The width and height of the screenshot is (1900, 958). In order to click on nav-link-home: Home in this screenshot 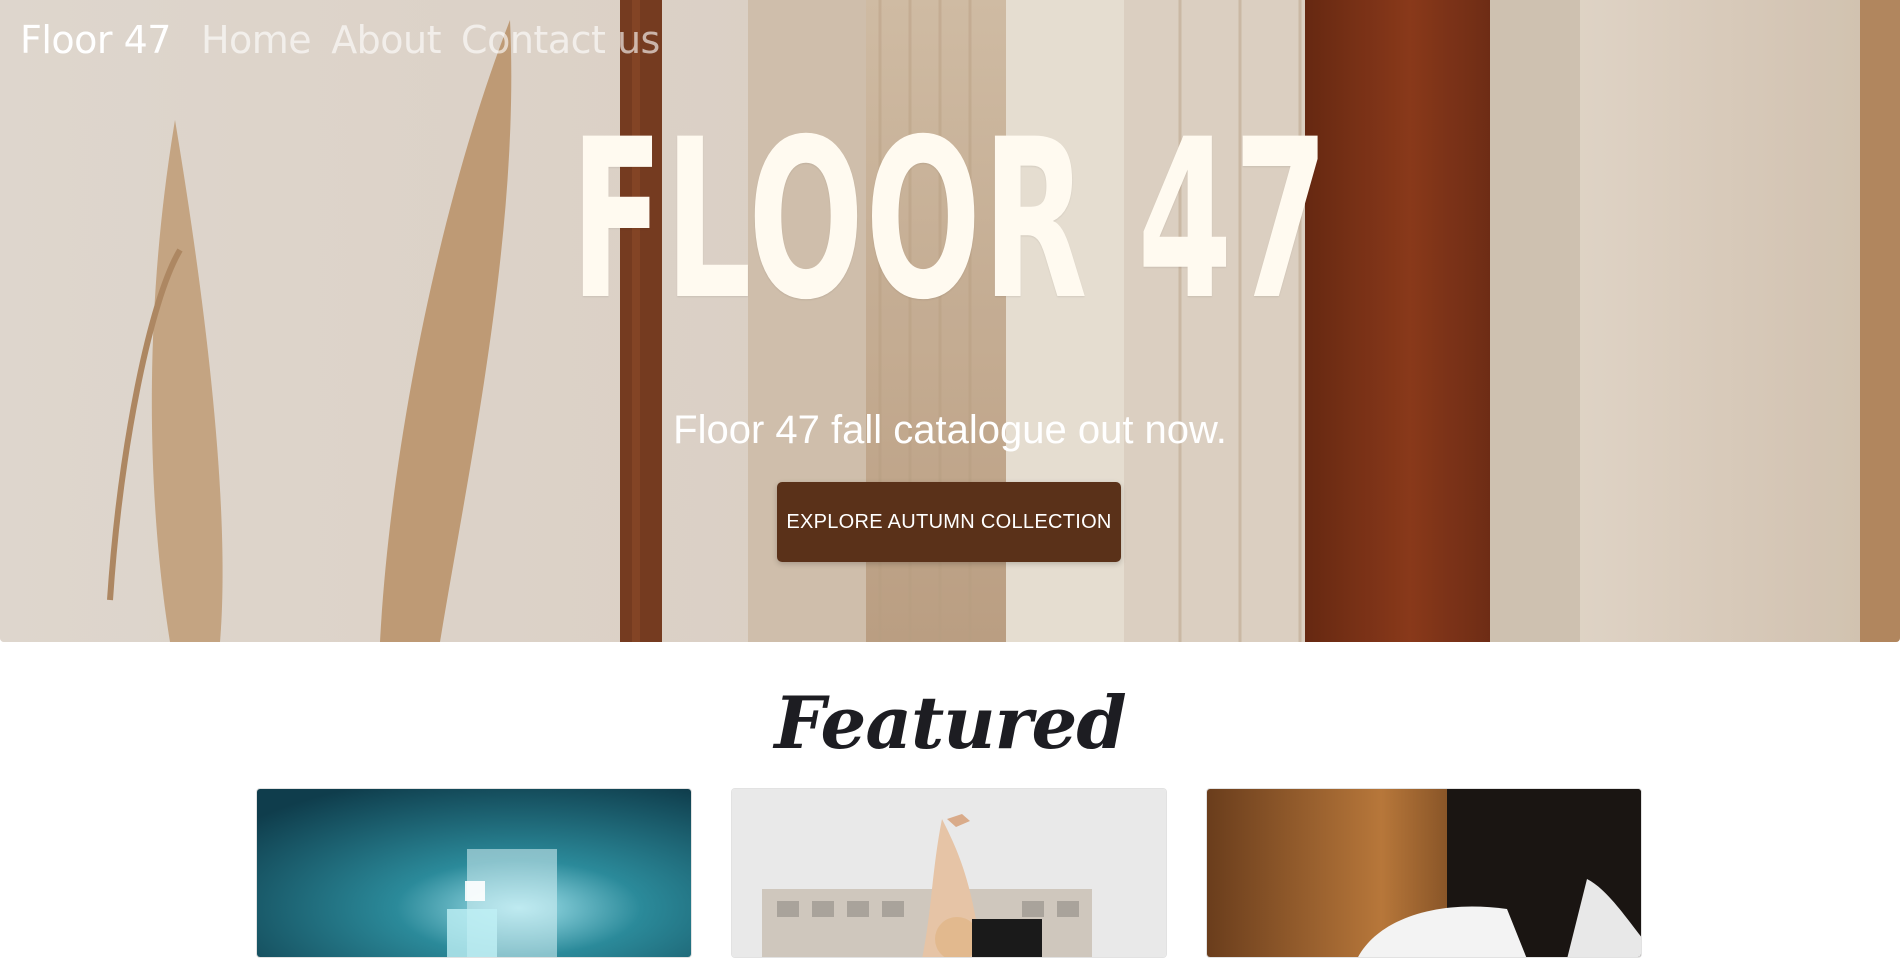, I will do `click(256, 40)`.